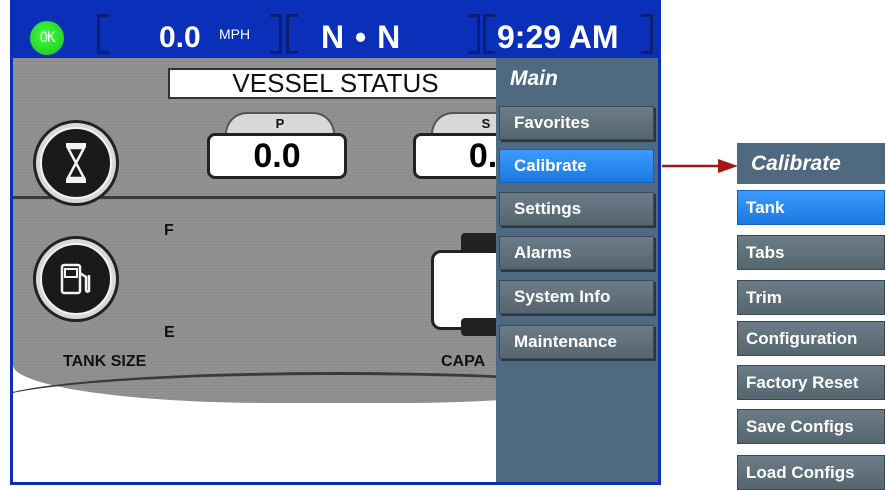  Describe the element at coordinates (811, 382) in the screenshot. I see `cal-item-factory-reset: Factory Reset` at that location.